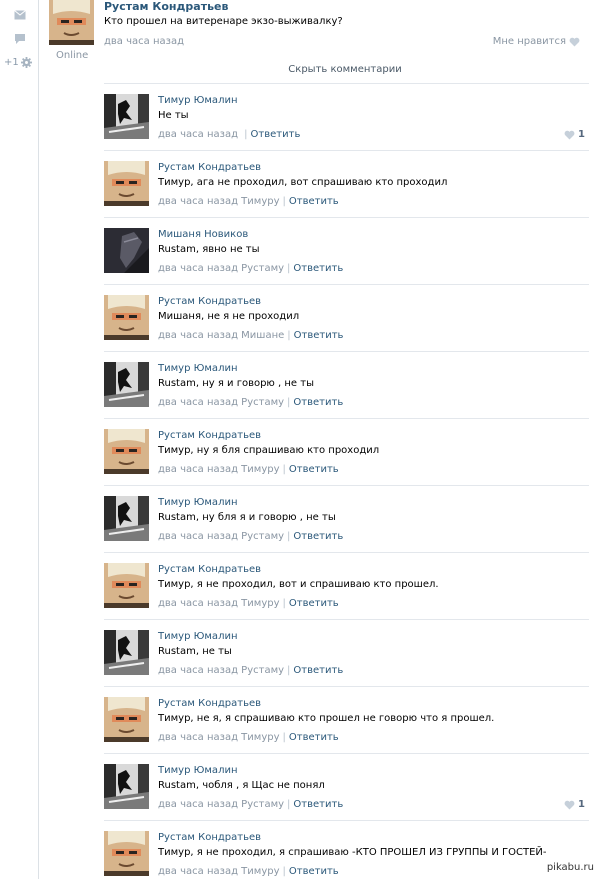  I want to click on comment-text: Rustam, не ты, so click(195, 651).